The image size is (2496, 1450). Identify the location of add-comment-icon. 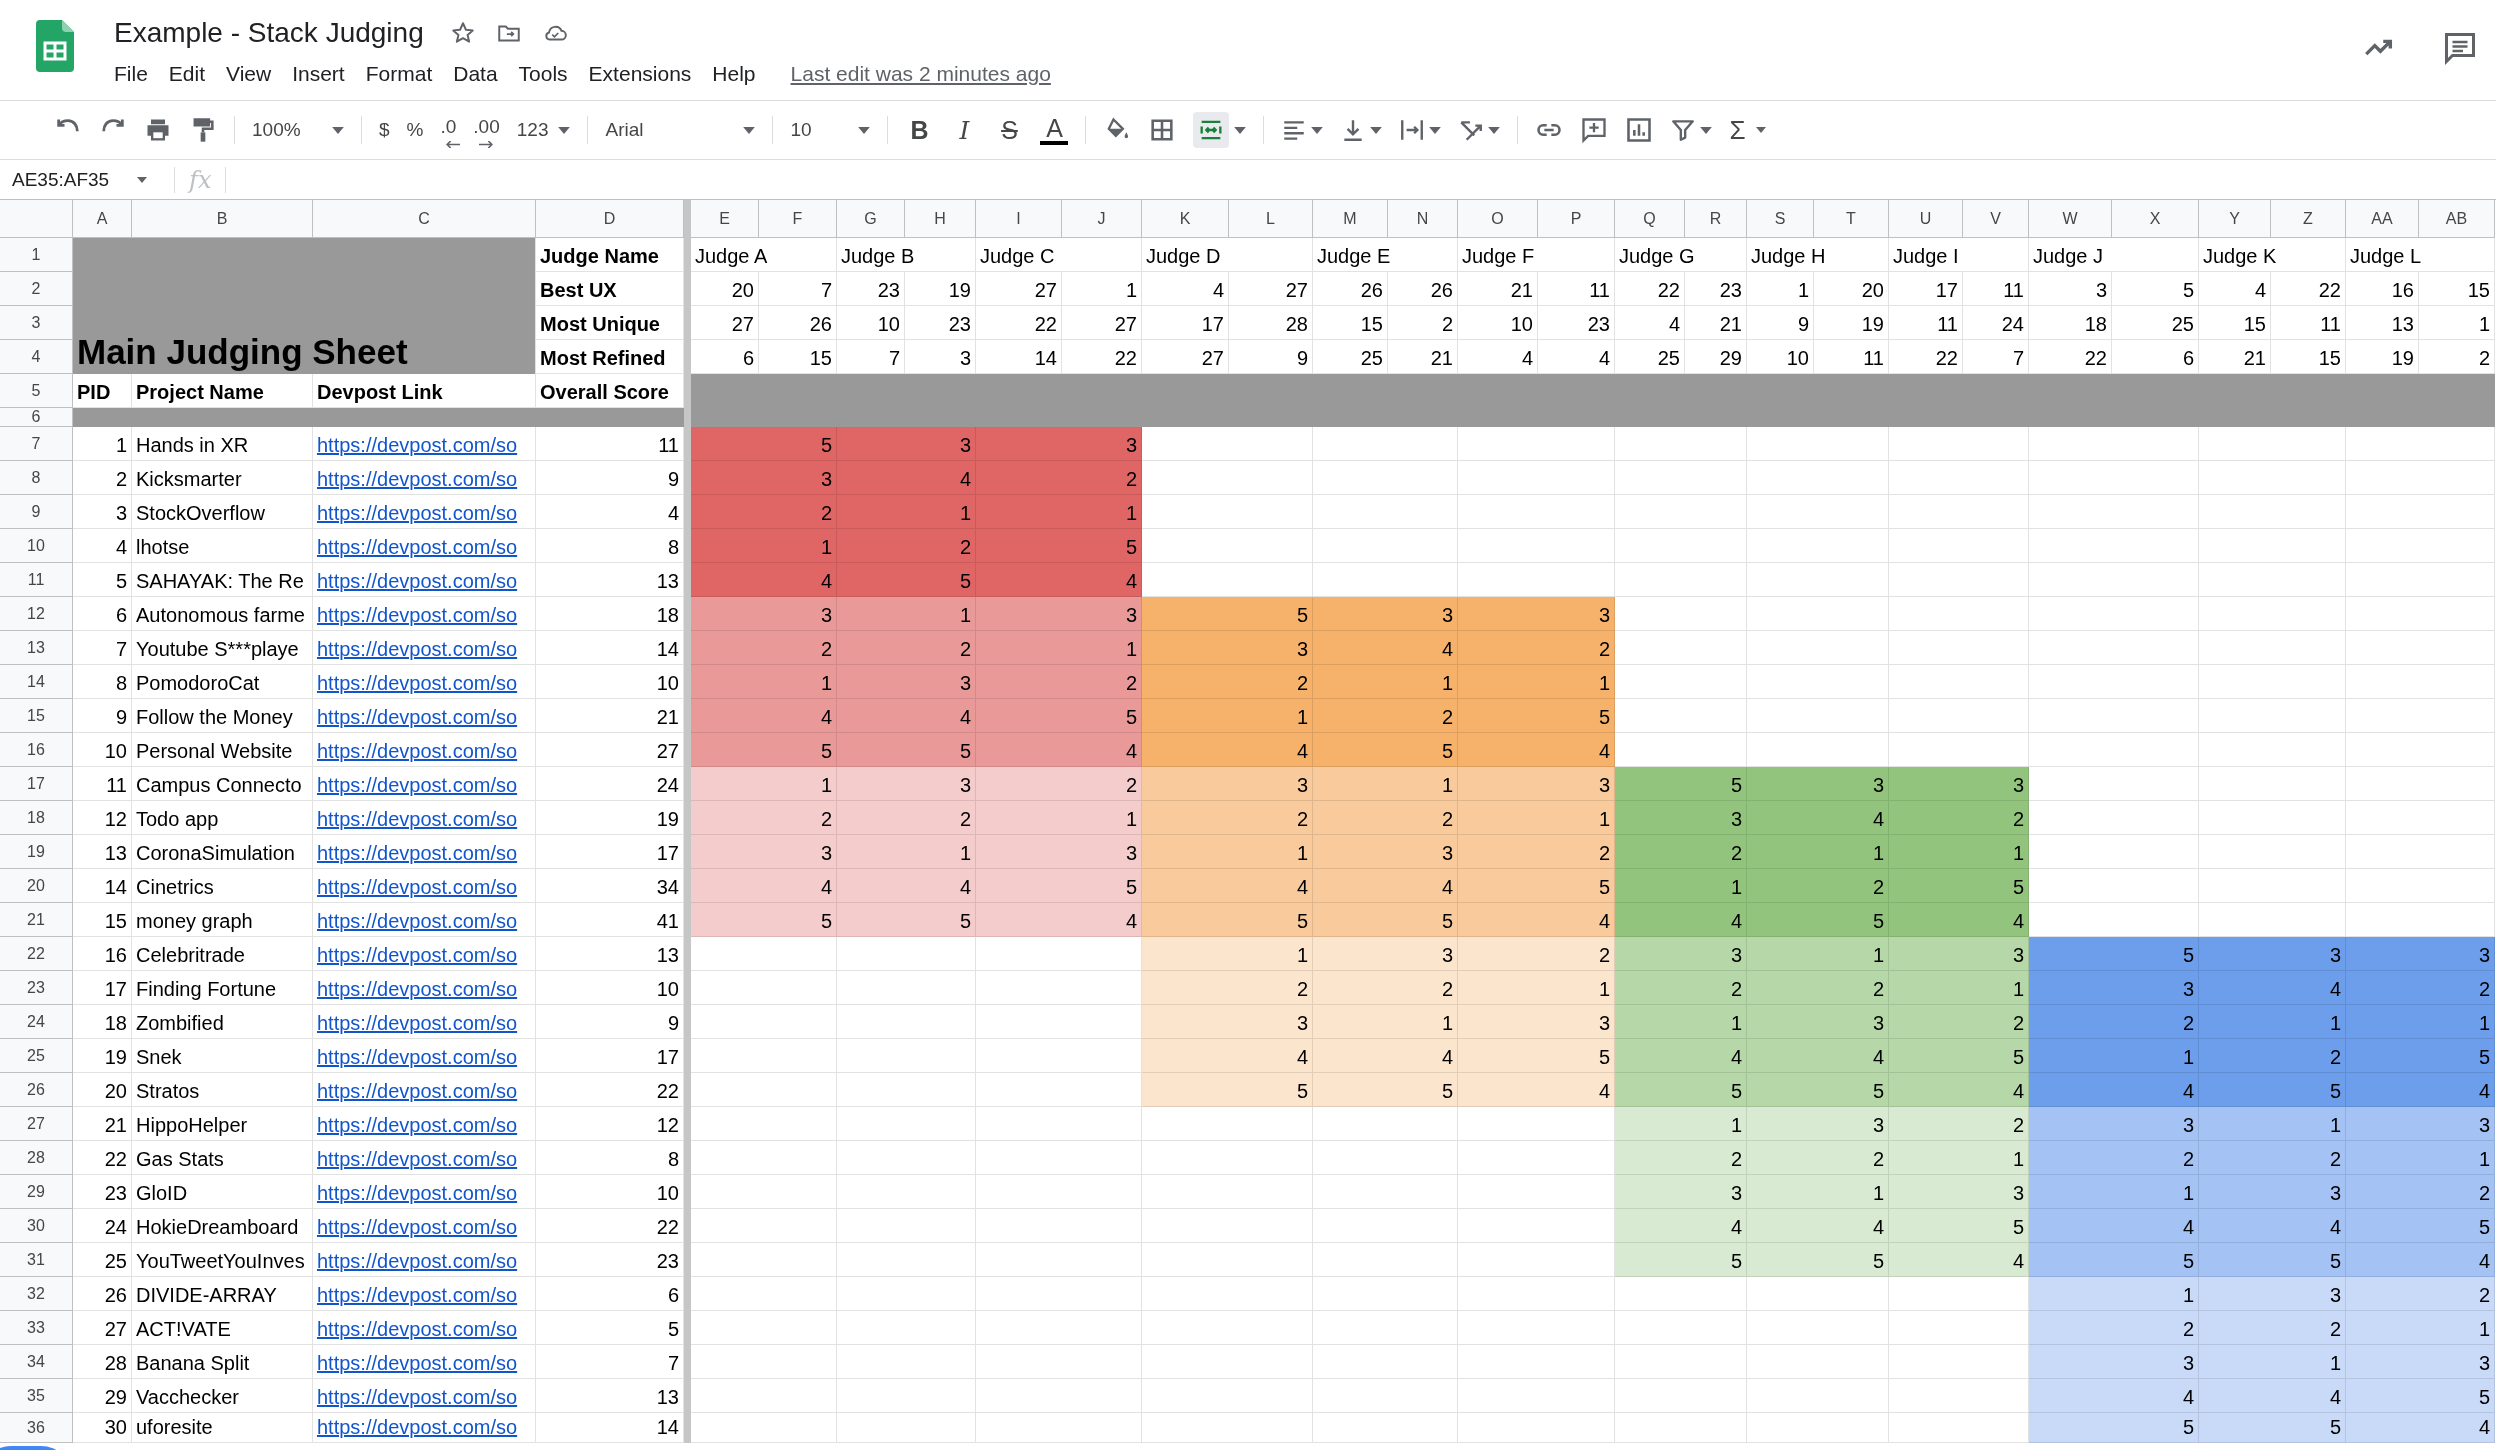
(1594, 130).